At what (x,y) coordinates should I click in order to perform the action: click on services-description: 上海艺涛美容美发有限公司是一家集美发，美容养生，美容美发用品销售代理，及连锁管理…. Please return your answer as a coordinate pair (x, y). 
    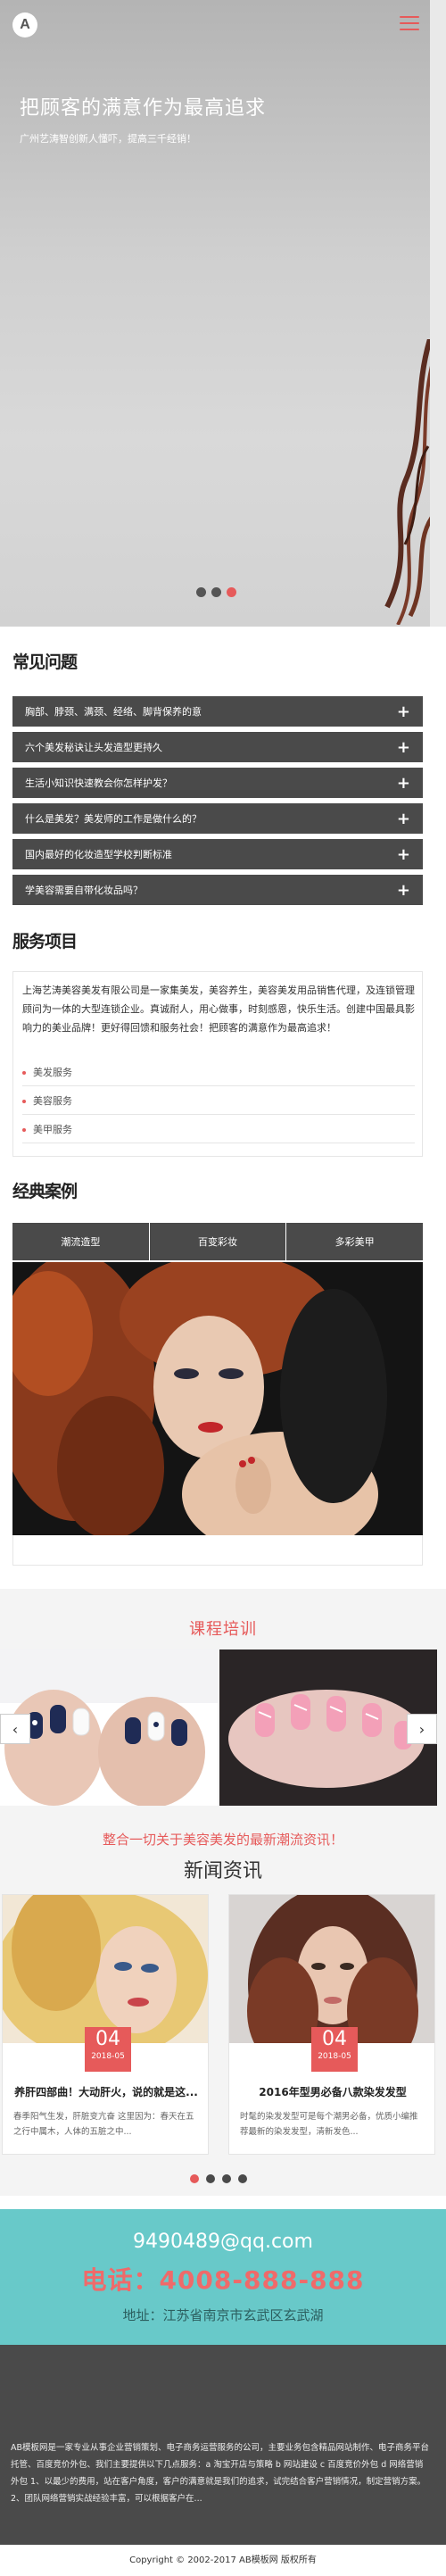
    Looking at the image, I should click on (218, 1010).